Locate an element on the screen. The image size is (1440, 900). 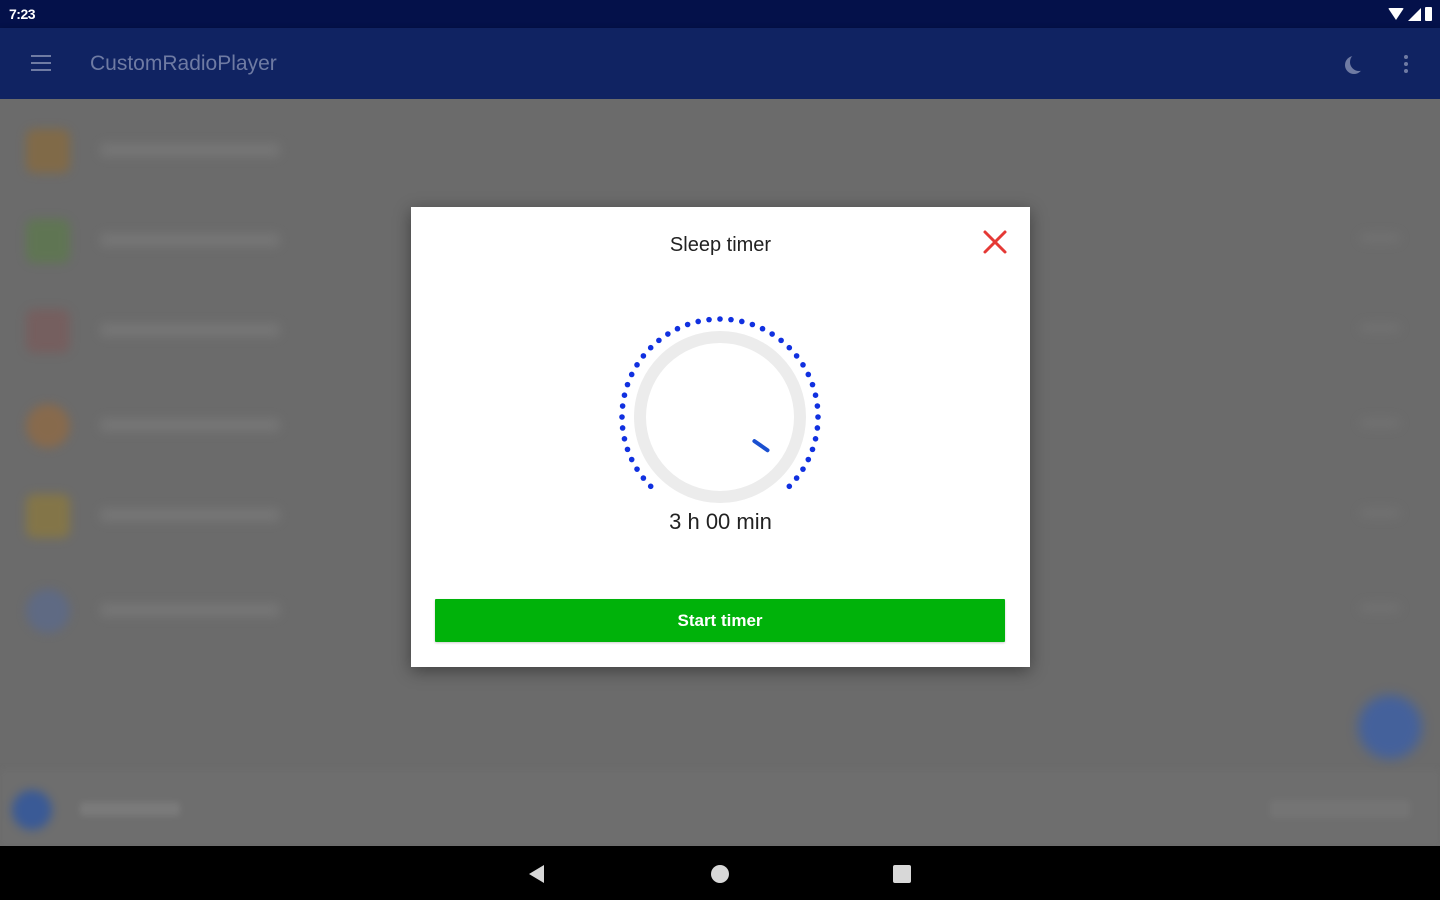
night-mode-icon is located at coordinates (1359, 62).